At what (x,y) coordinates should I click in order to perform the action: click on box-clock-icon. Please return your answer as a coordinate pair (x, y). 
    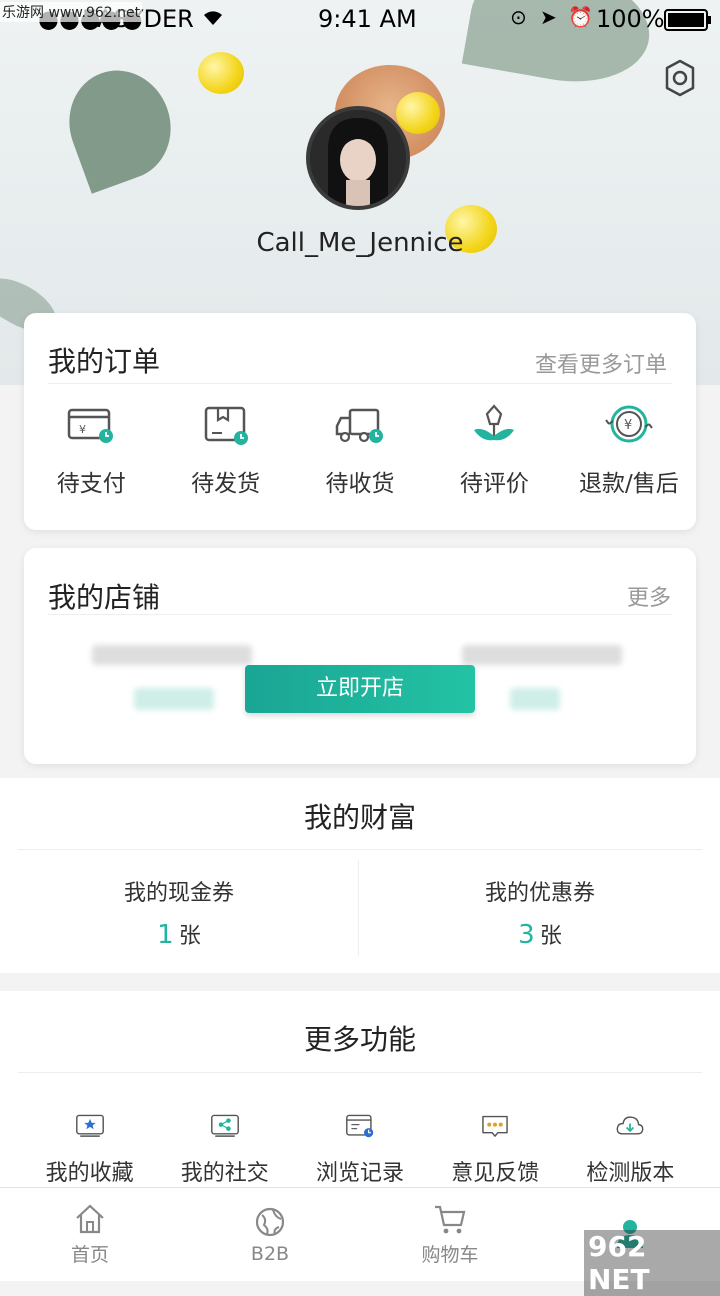
    Looking at the image, I should click on (226, 425).